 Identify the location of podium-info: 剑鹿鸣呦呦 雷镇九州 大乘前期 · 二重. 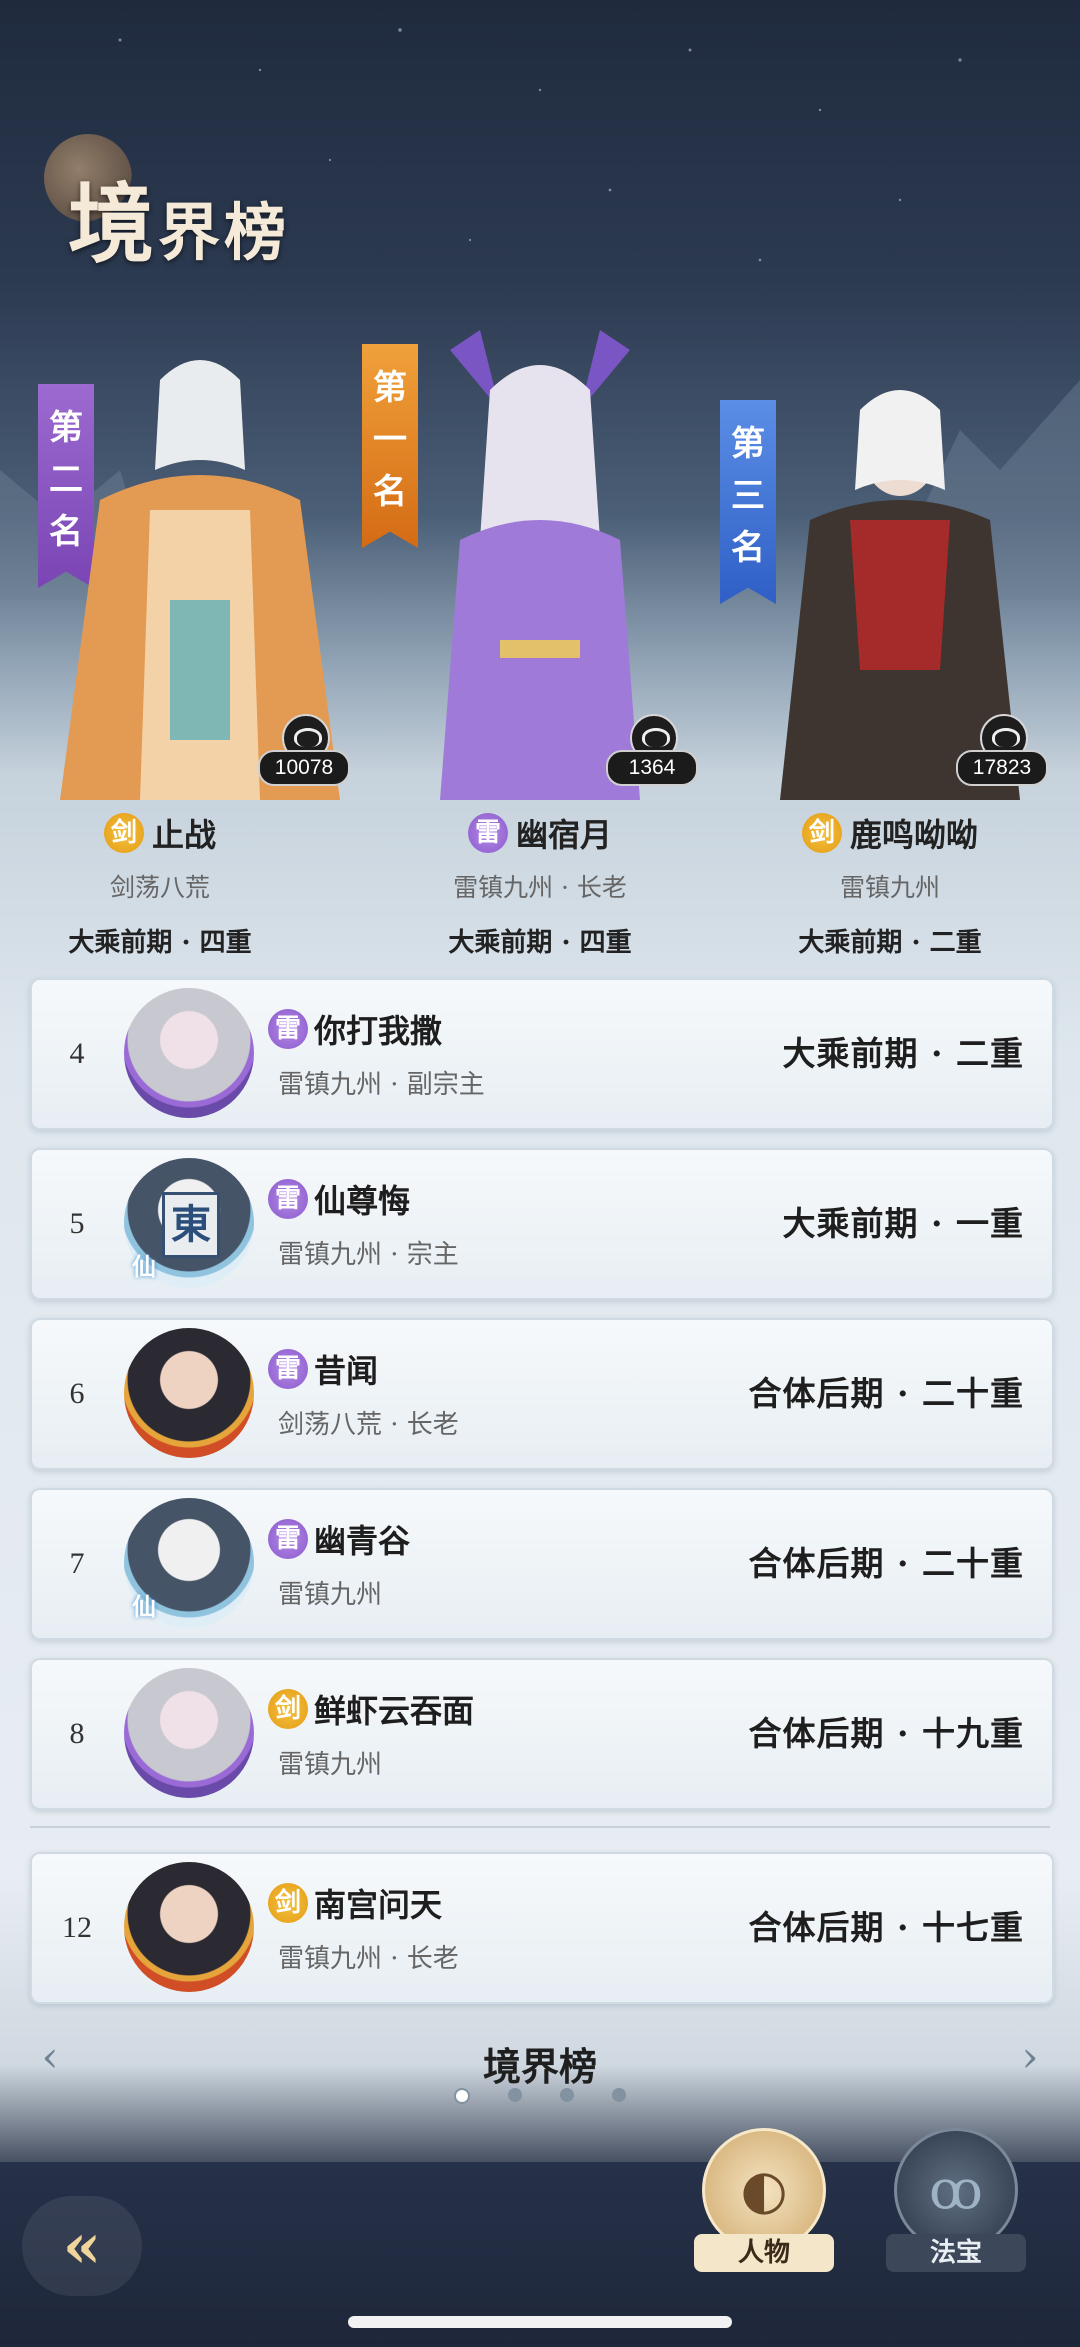
(890, 884).